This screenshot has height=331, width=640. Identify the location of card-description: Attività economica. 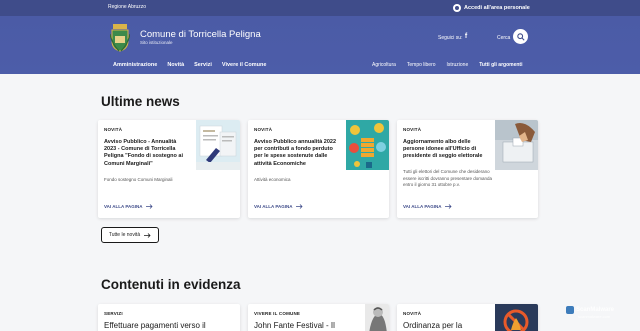
(272, 179).